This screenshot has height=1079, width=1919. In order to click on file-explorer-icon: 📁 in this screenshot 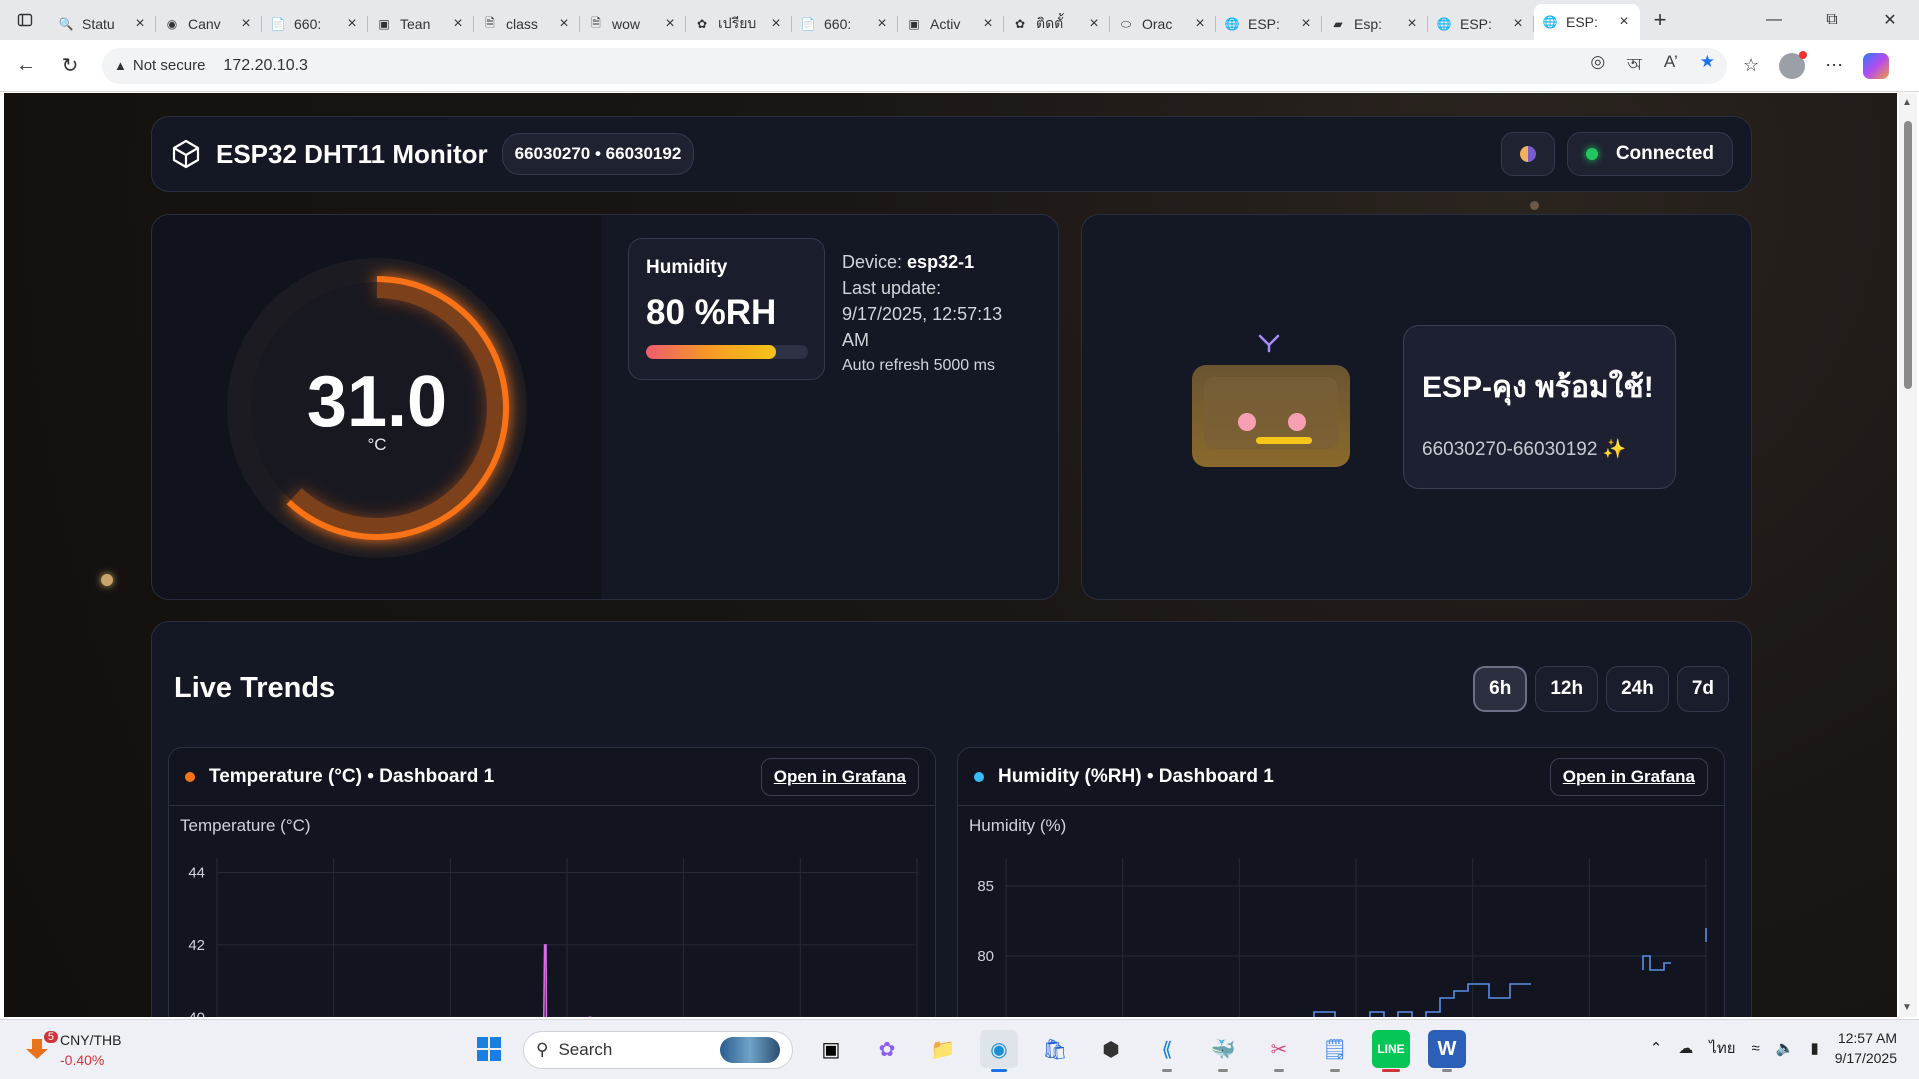, I will do `click(943, 1049)`.